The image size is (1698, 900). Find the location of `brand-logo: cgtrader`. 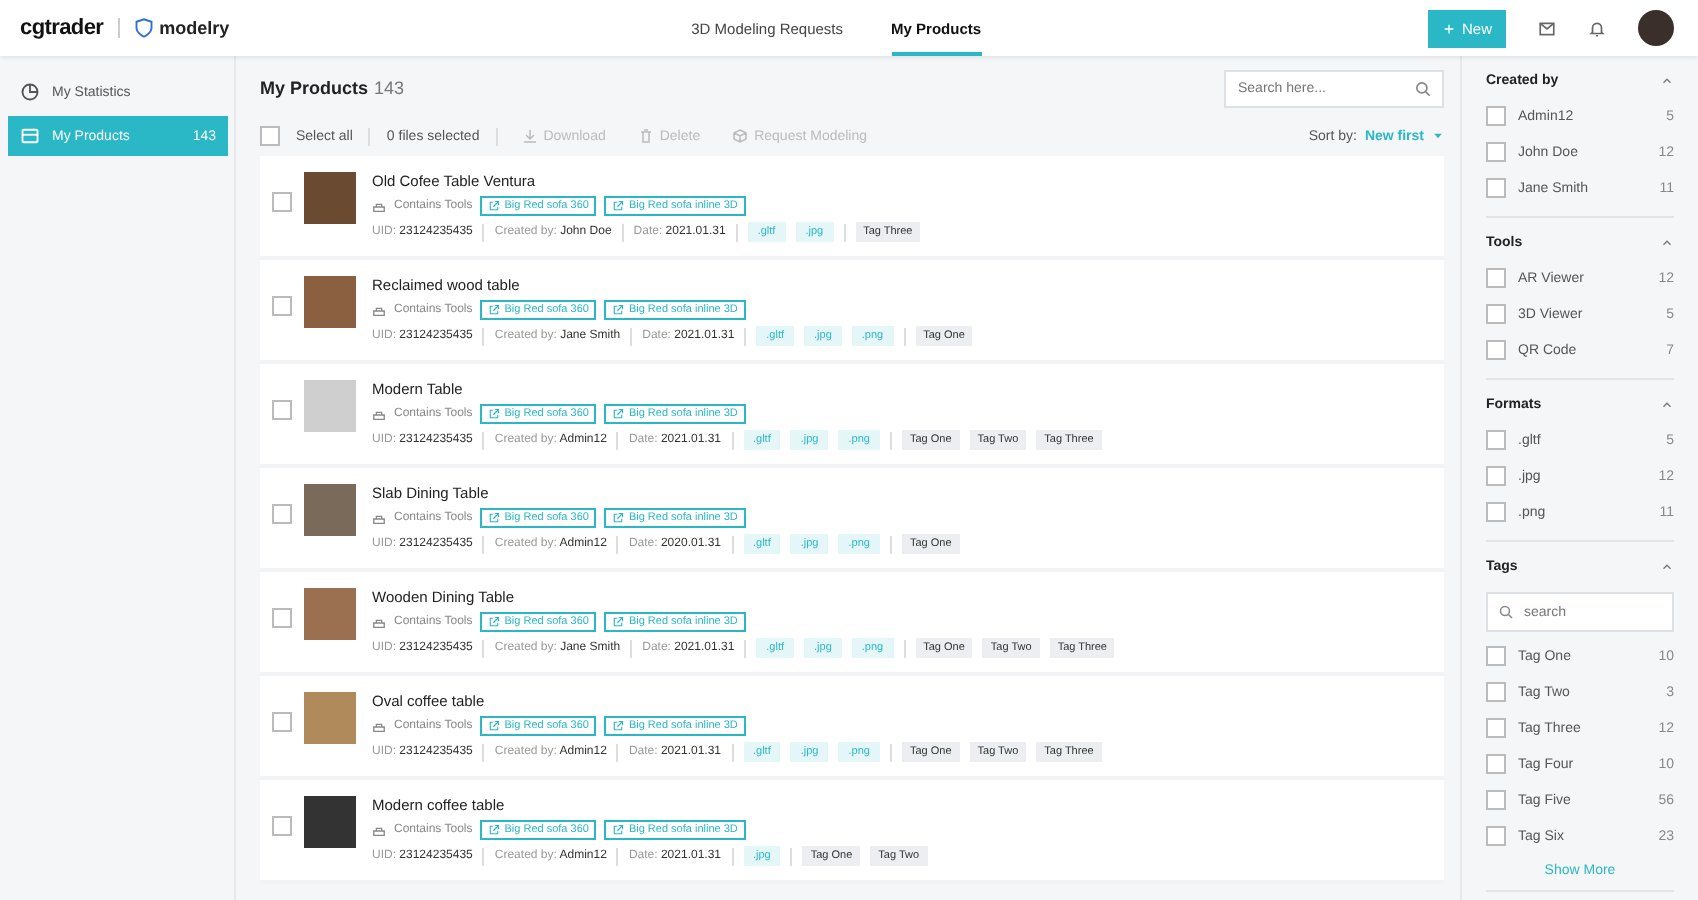

brand-logo: cgtrader is located at coordinates (62, 28).